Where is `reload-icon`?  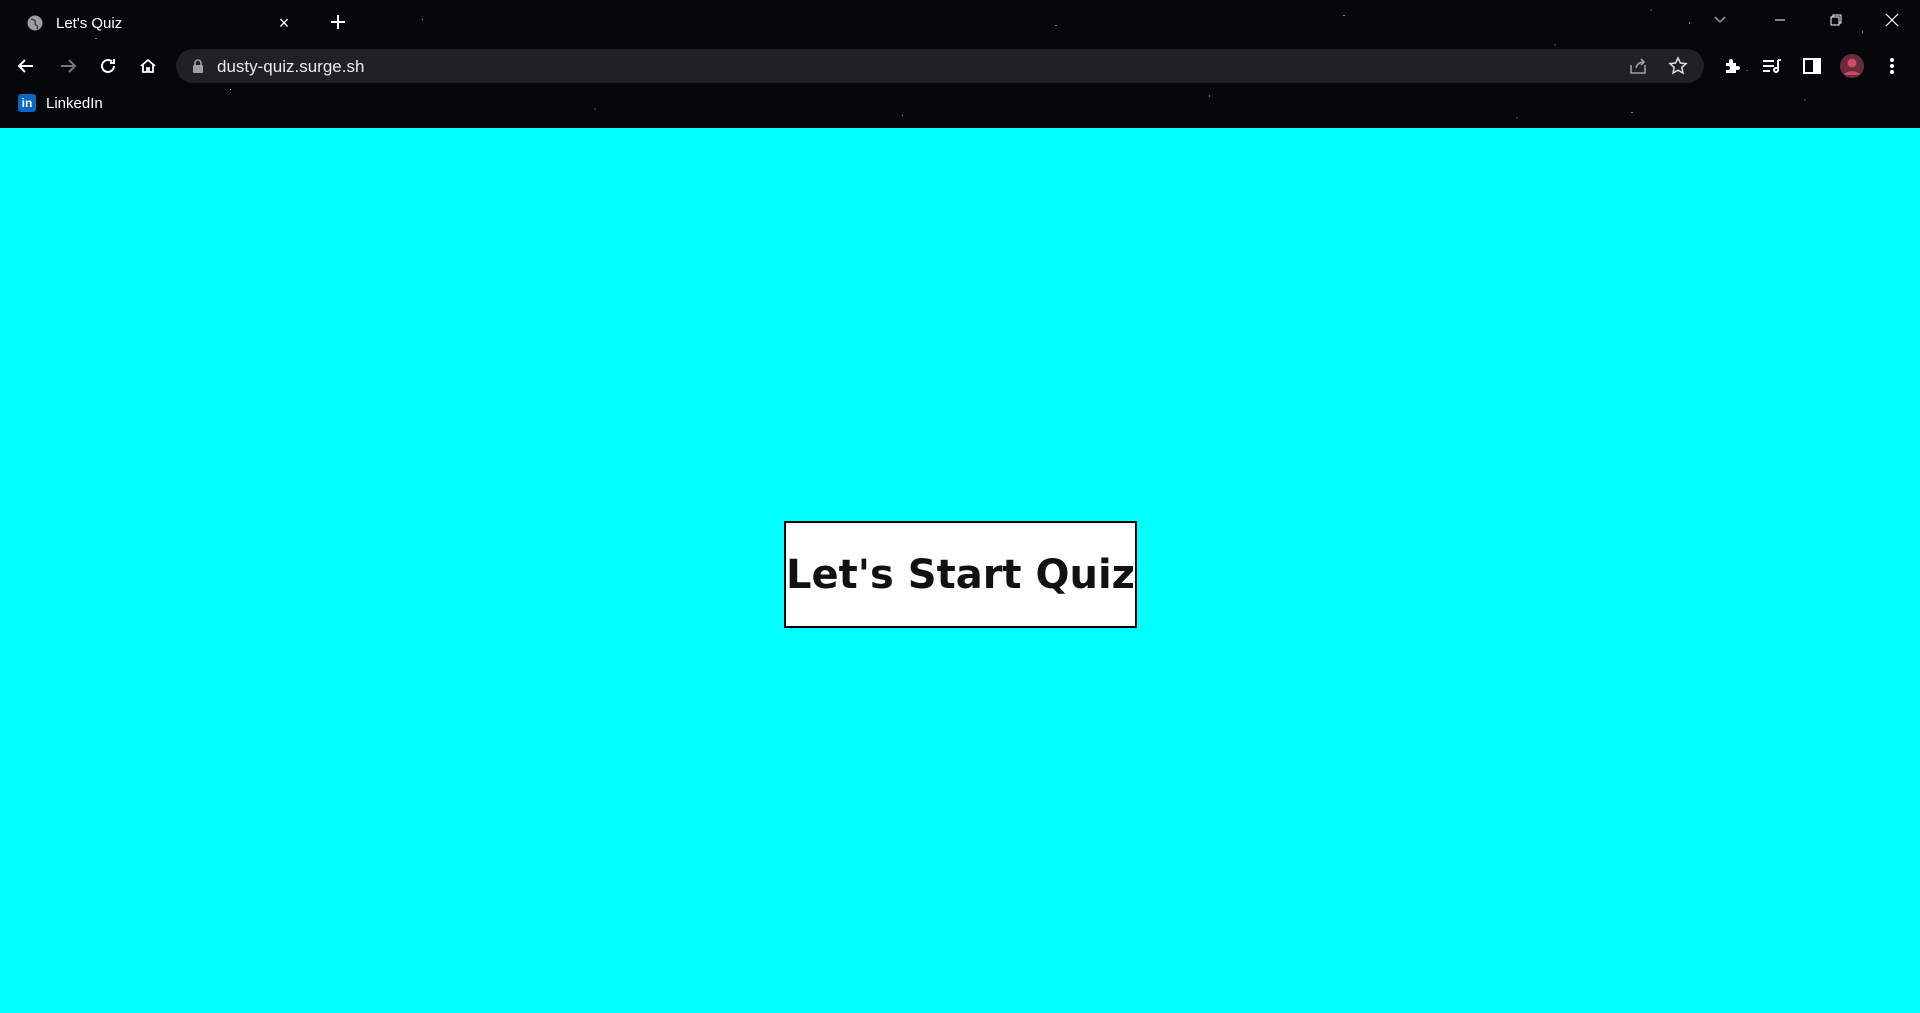
reload-icon is located at coordinates (108, 66).